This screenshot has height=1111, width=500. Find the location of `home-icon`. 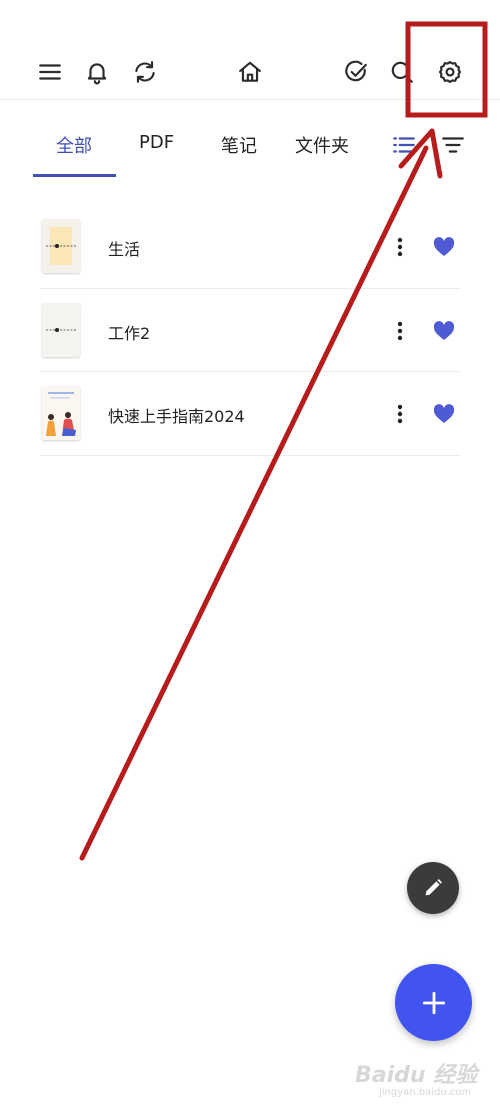

home-icon is located at coordinates (250, 72).